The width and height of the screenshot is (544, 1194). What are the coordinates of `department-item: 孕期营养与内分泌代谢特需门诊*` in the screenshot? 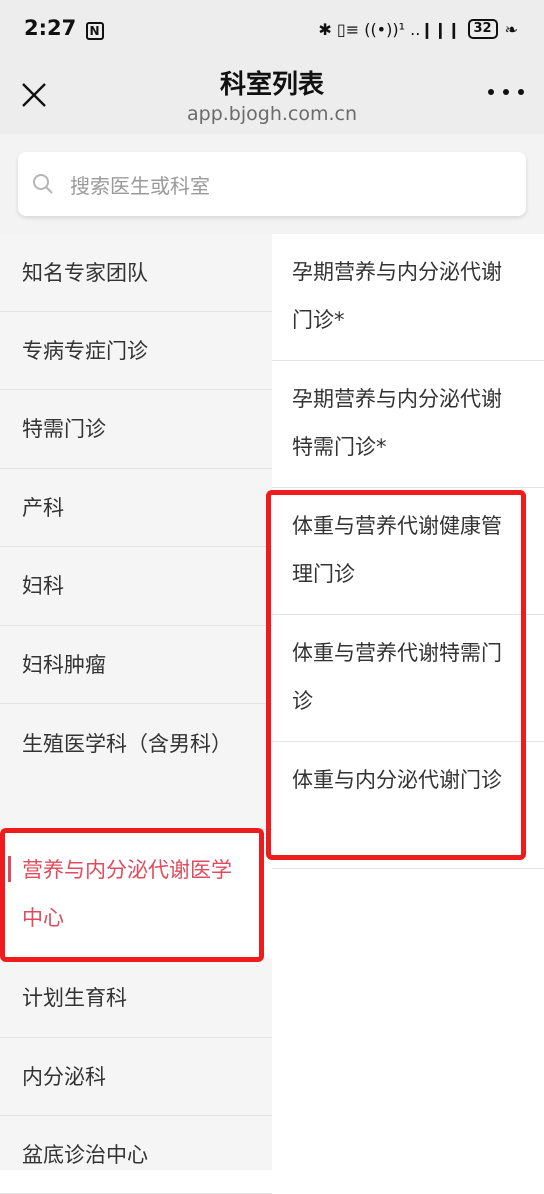 It's located at (408, 424).